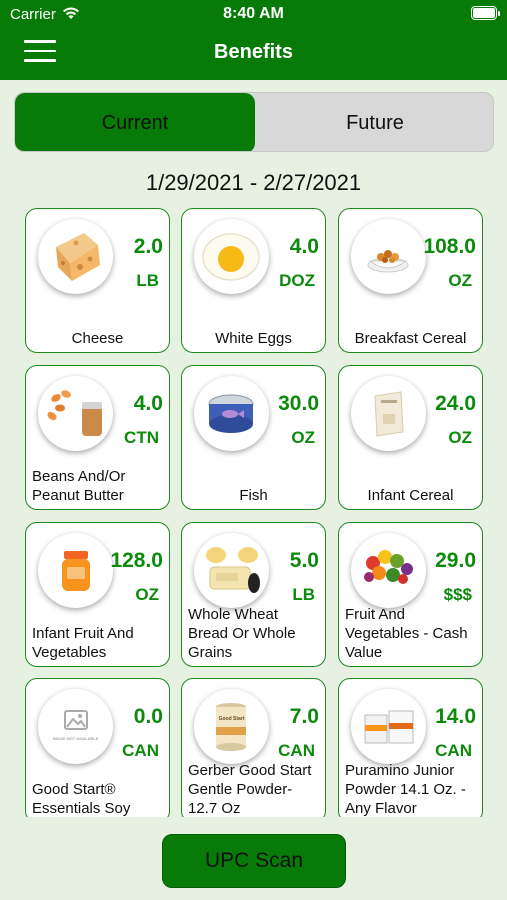 The height and width of the screenshot is (900, 507). I want to click on benefit-unit: $$$, so click(457, 594).